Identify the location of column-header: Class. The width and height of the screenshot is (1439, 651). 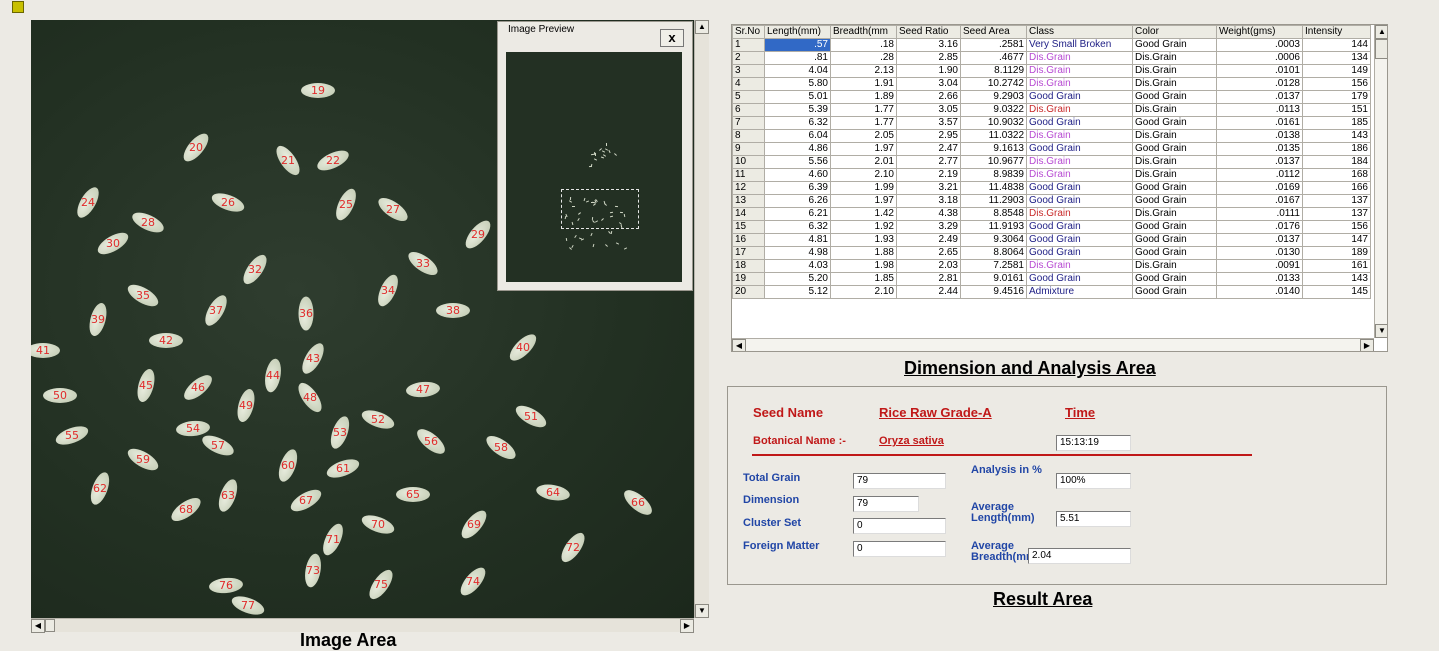
(1079, 32).